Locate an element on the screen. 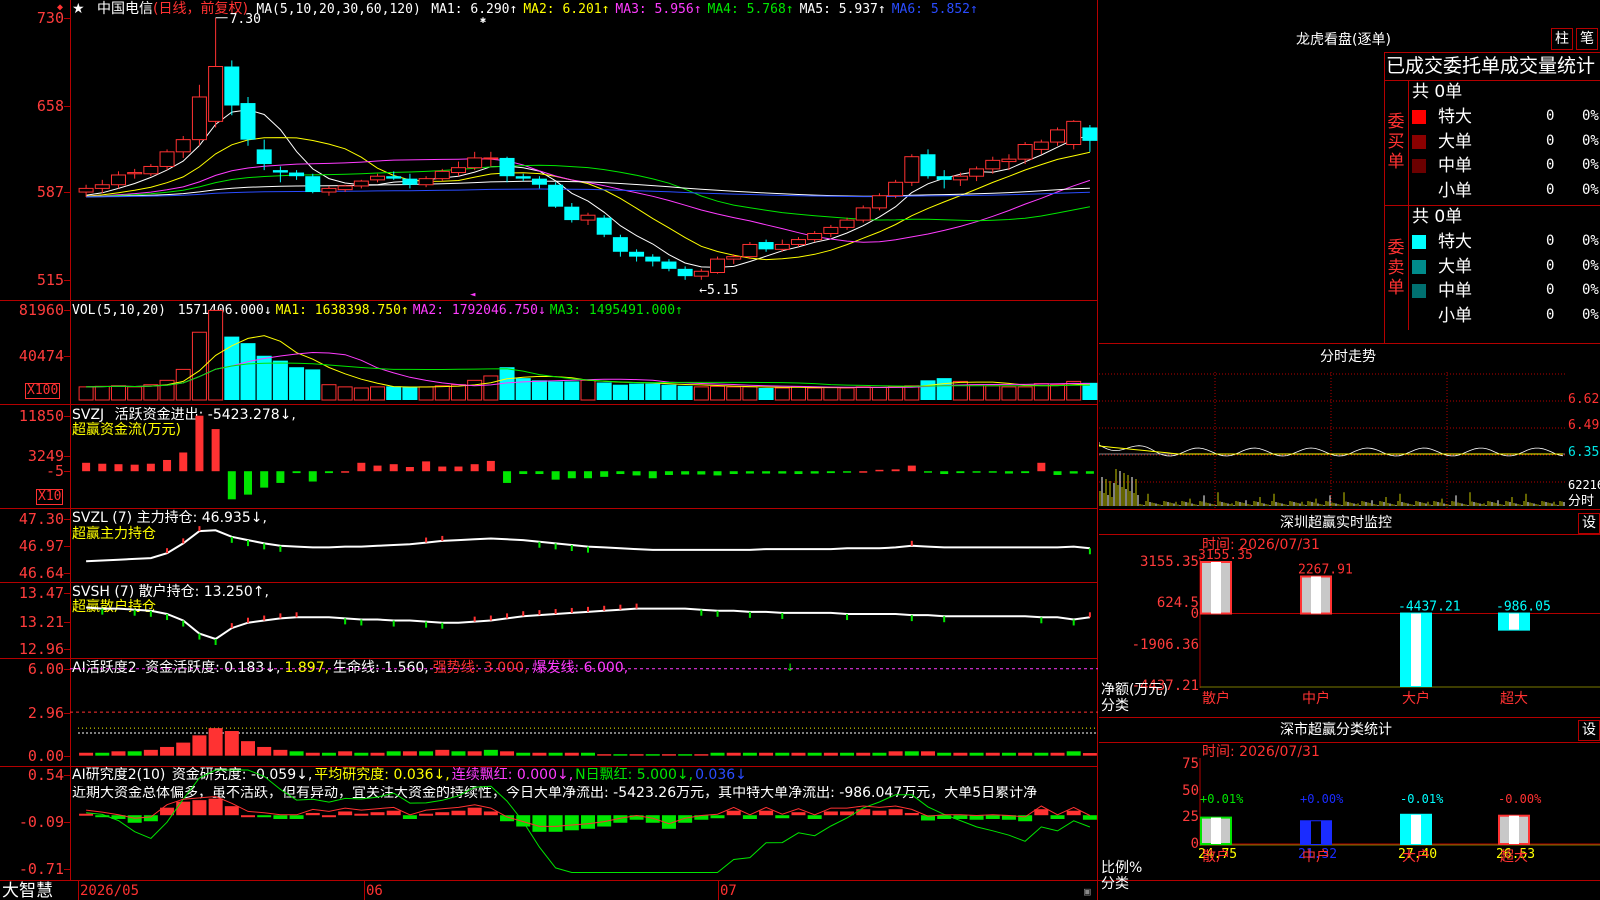 The height and width of the screenshot is (900, 1600). fenshi-tick-3: 6.35 is located at coordinates (1584, 452).